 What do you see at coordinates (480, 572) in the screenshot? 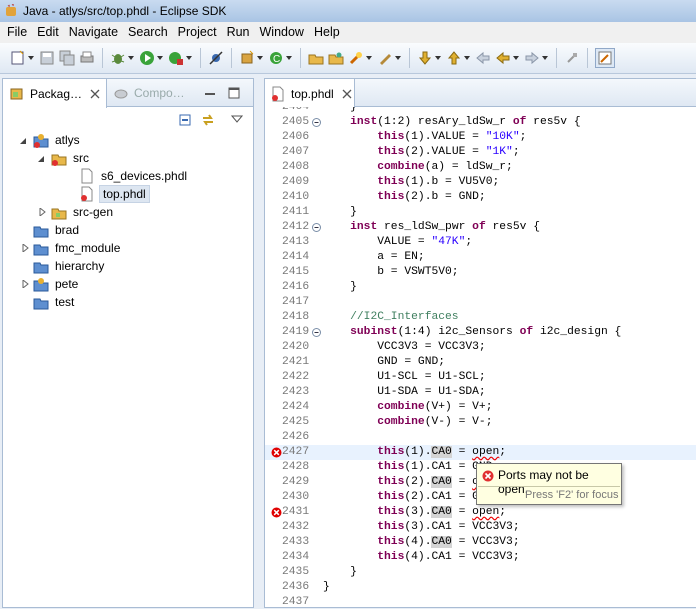
I see `code-line: 2435 }` at bounding box center [480, 572].